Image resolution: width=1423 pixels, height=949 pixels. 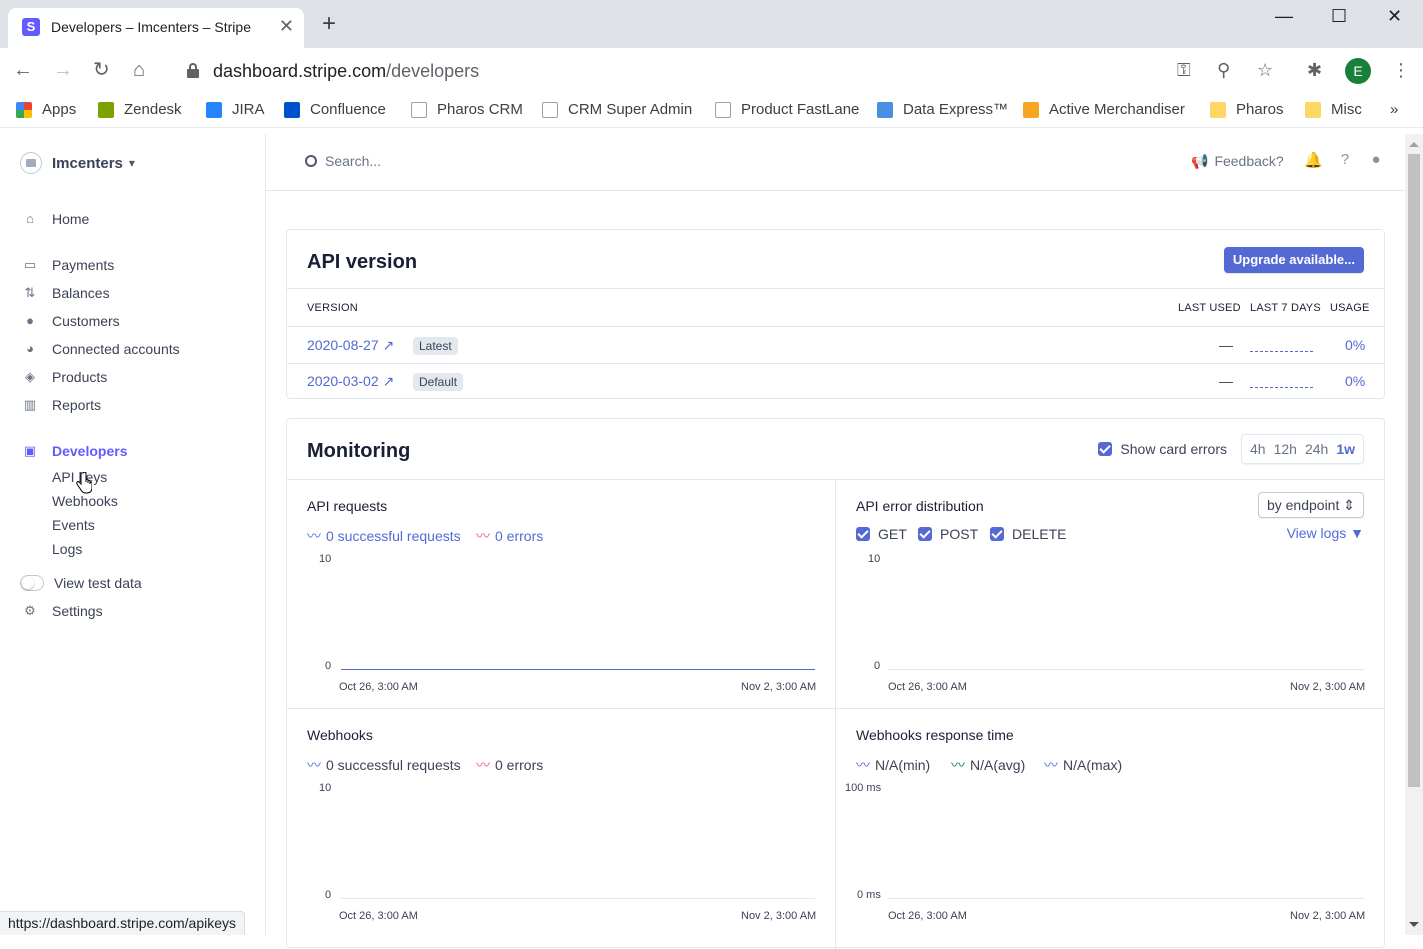 What do you see at coordinates (519, 536) in the screenshot?
I see `legend-label: 0 errors` at bounding box center [519, 536].